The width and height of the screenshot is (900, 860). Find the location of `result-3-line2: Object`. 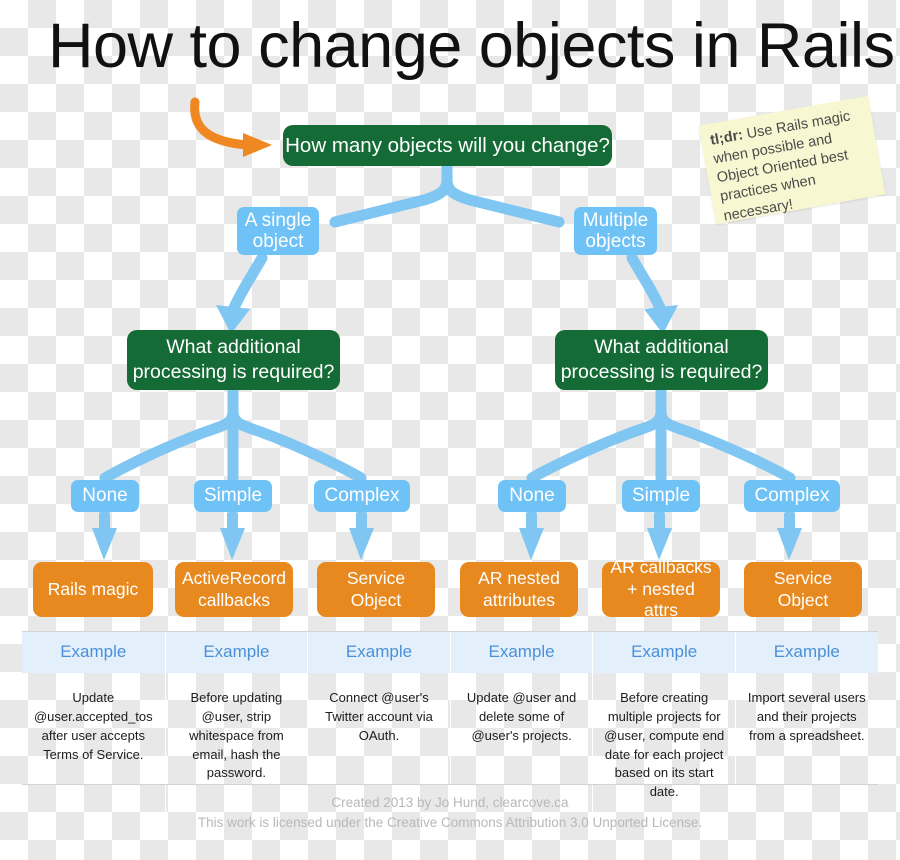

result-3-line2: Object is located at coordinates (376, 599).